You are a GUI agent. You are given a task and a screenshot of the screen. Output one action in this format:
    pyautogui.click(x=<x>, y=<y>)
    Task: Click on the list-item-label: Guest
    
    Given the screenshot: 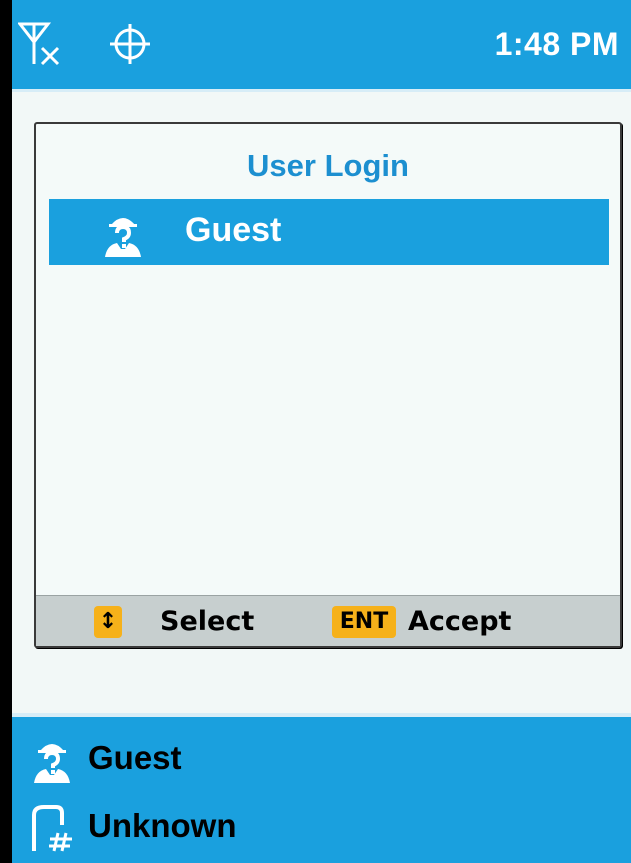 What is the action you would take?
    pyautogui.click(x=233, y=230)
    